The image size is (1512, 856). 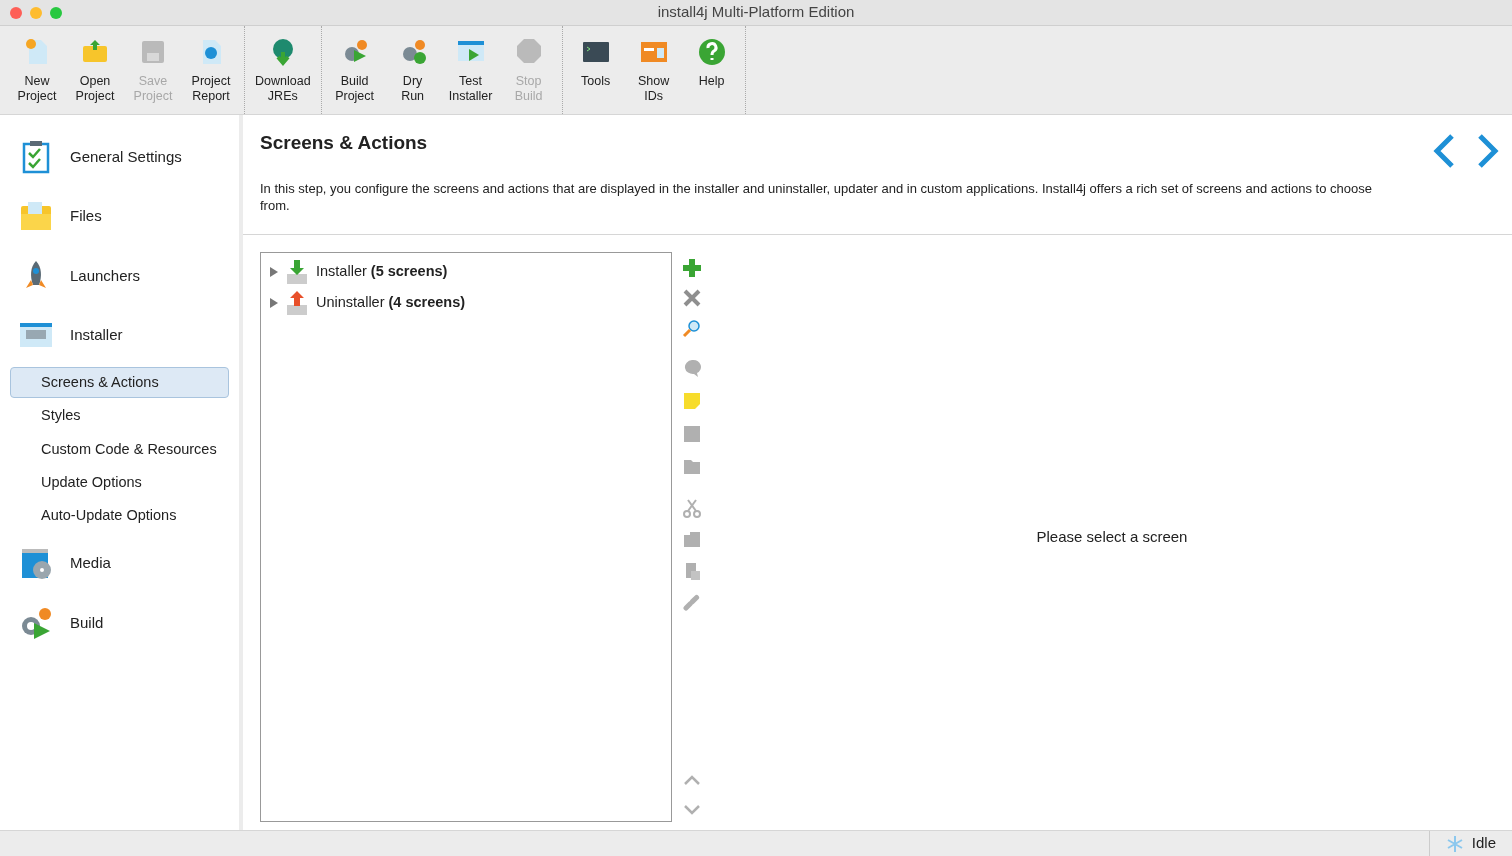 What do you see at coordinates (692, 367) in the screenshot?
I see `speech-bubble-icon` at bounding box center [692, 367].